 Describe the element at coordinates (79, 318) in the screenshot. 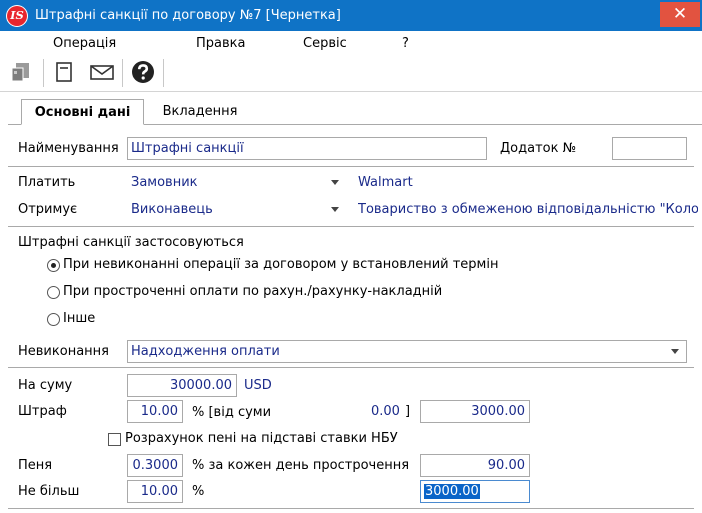

I see `radio-other-label: Інше` at that location.